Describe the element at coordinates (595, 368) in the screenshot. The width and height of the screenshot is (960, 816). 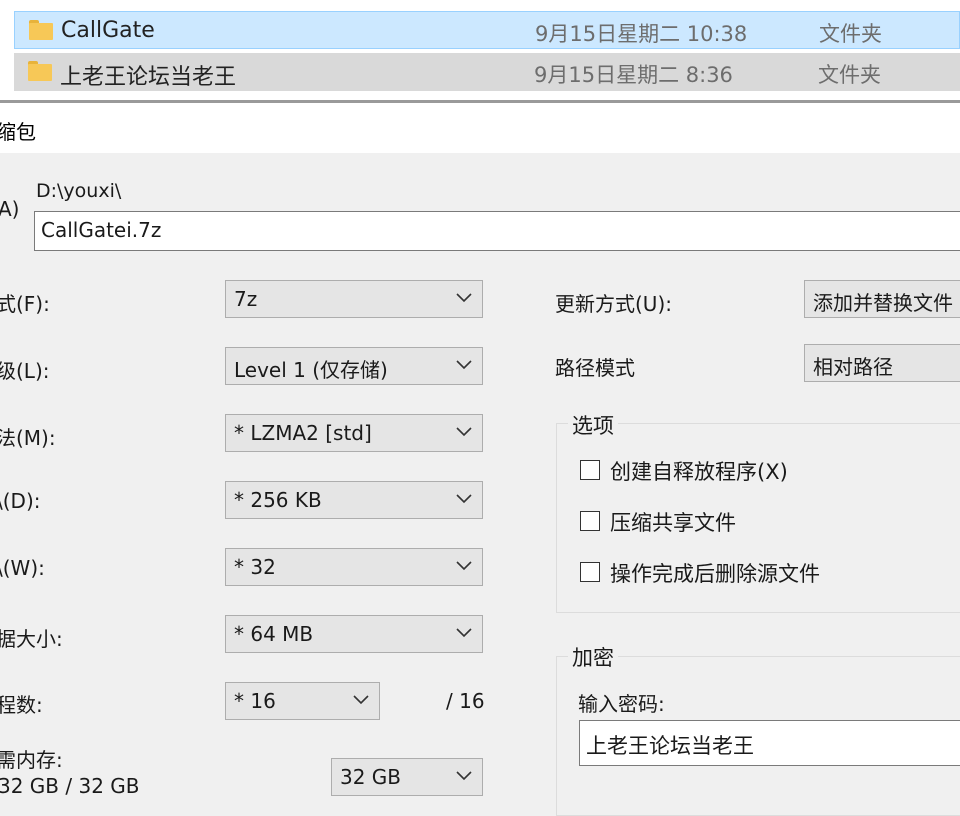
I see `path-mode-label: 路径模式` at that location.